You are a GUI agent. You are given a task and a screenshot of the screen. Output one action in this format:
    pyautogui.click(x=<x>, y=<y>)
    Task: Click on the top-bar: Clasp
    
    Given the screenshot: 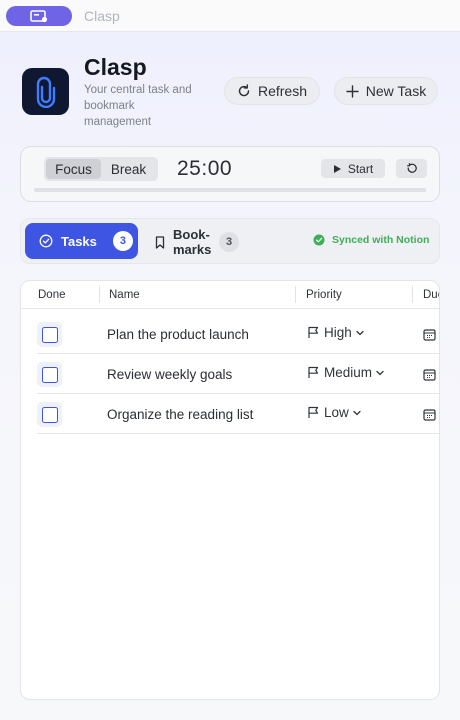 What is the action you would take?
    pyautogui.click(x=230, y=16)
    